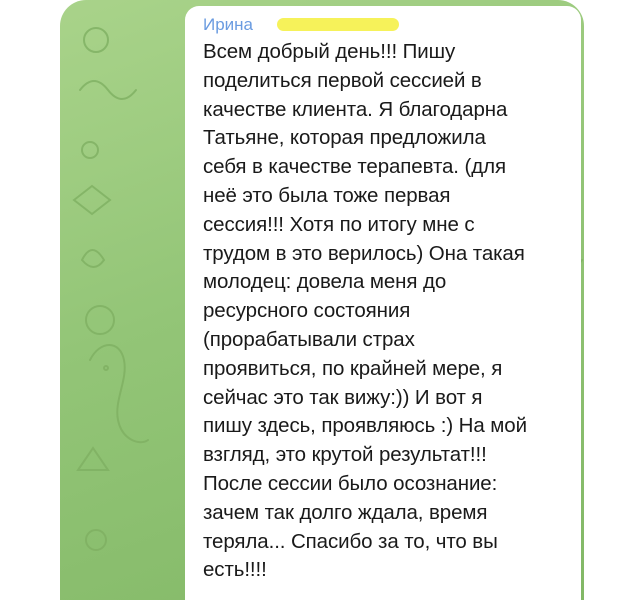 This screenshot has height=600, width=644. What do you see at coordinates (345, 512) in the screenshot?
I see `message-line: зачем так долго ждала, время` at bounding box center [345, 512].